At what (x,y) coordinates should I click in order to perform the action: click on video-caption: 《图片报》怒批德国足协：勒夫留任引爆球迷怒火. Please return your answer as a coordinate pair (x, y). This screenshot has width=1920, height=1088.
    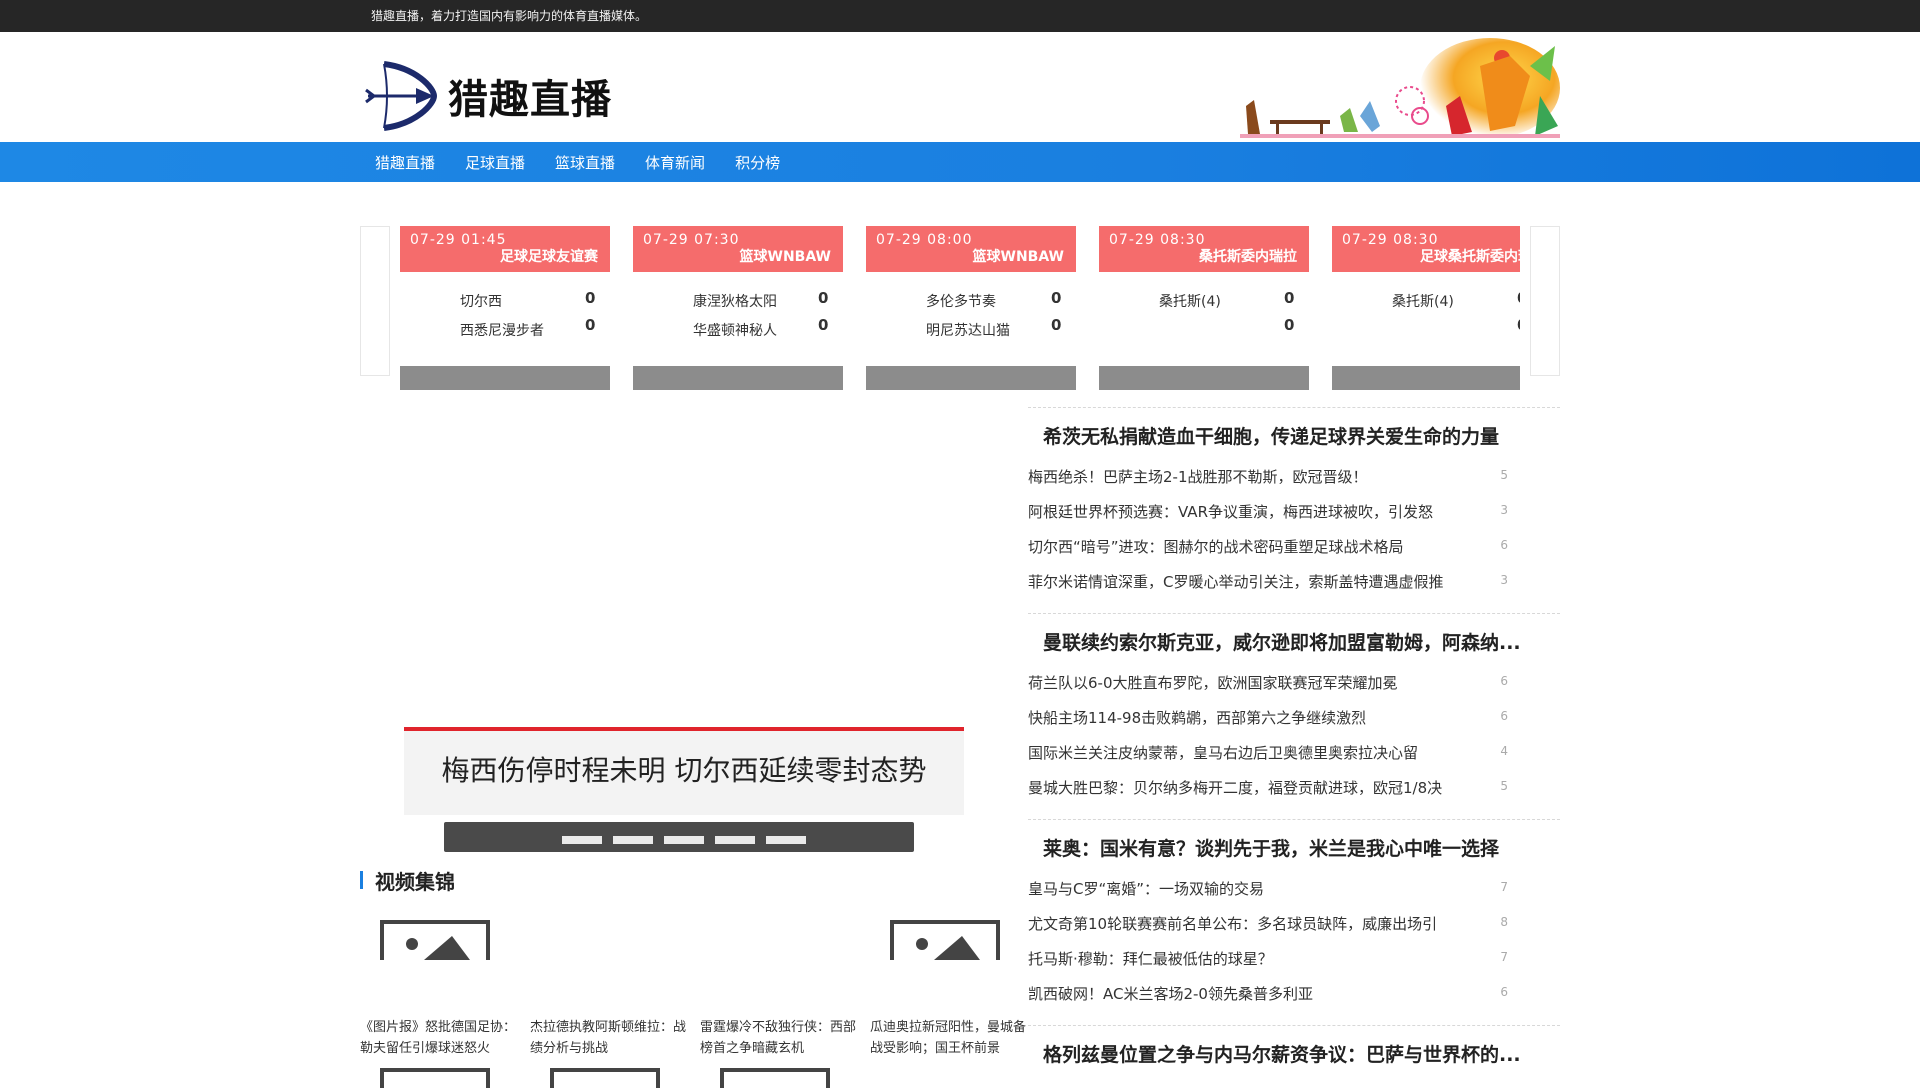
    Looking at the image, I should click on (440, 1038).